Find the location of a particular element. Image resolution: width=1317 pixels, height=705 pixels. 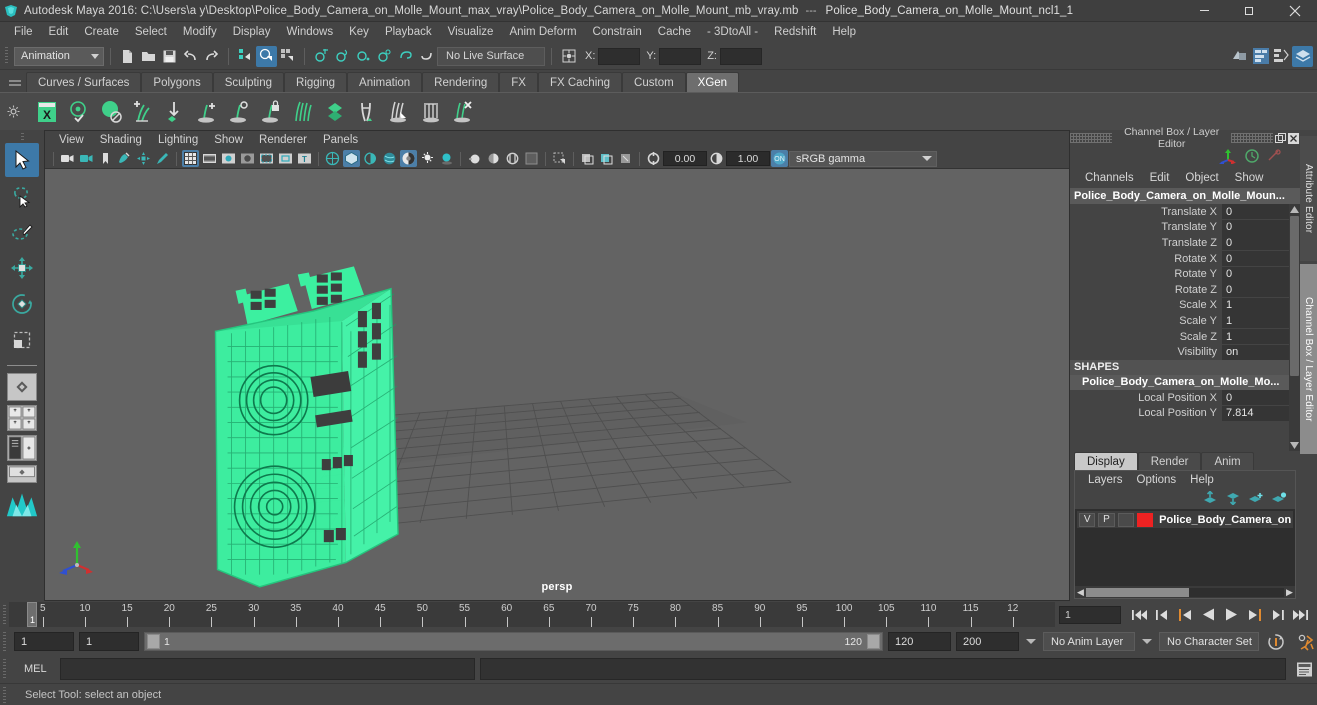

multisample-aa-icon is located at coordinates (493, 158).